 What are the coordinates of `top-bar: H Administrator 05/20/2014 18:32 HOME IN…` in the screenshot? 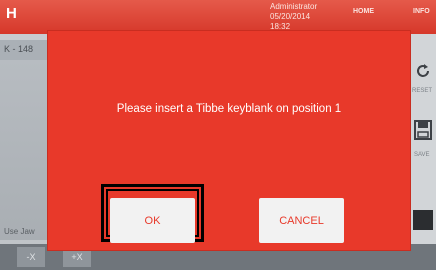 It's located at (218, 17).